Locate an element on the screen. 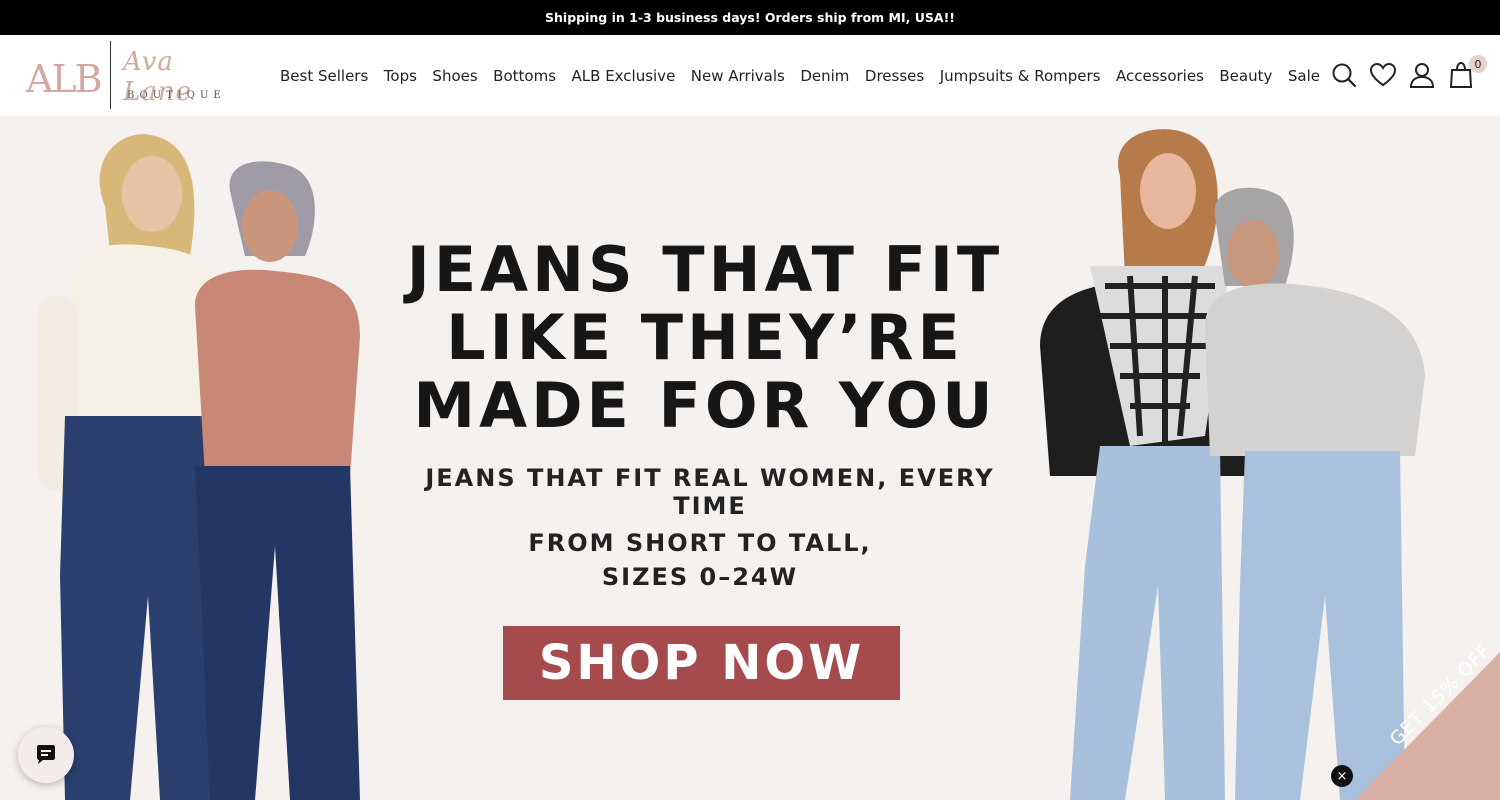  detail-line-1: FROM SHORT TO TALL, is located at coordinates (700, 543).